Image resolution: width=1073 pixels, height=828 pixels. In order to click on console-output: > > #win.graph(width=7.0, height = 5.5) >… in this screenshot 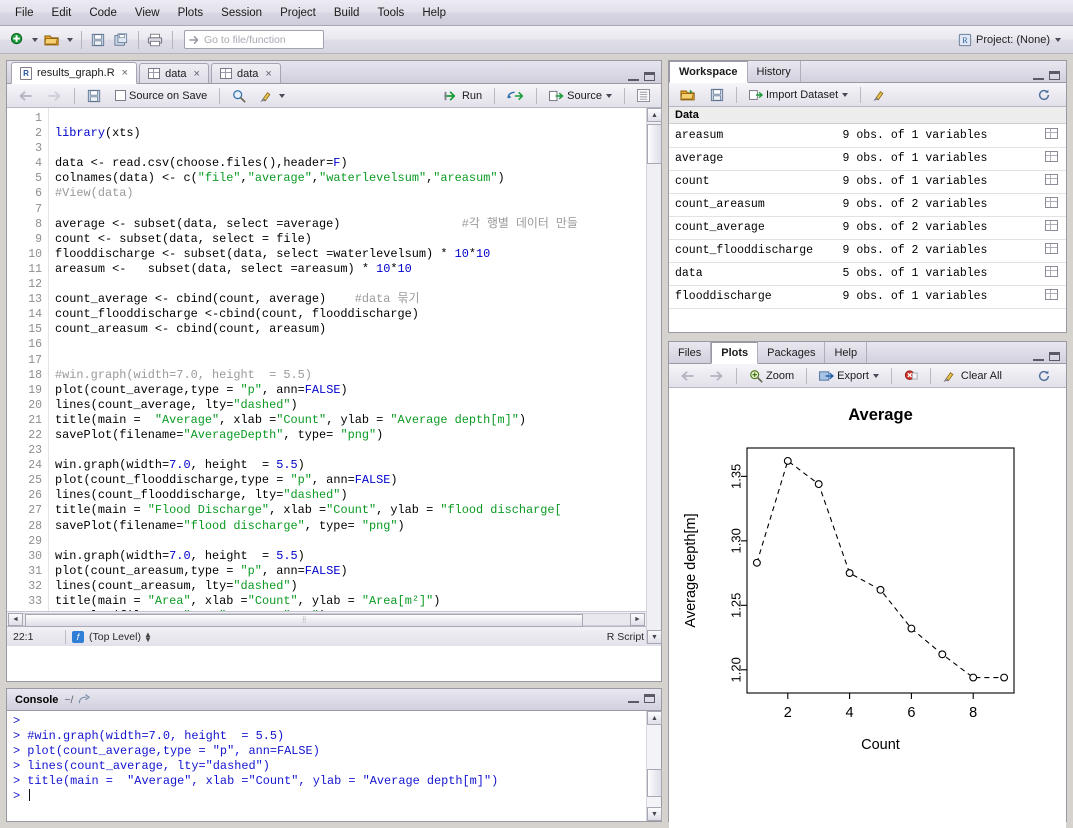, I will do `click(334, 766)`.